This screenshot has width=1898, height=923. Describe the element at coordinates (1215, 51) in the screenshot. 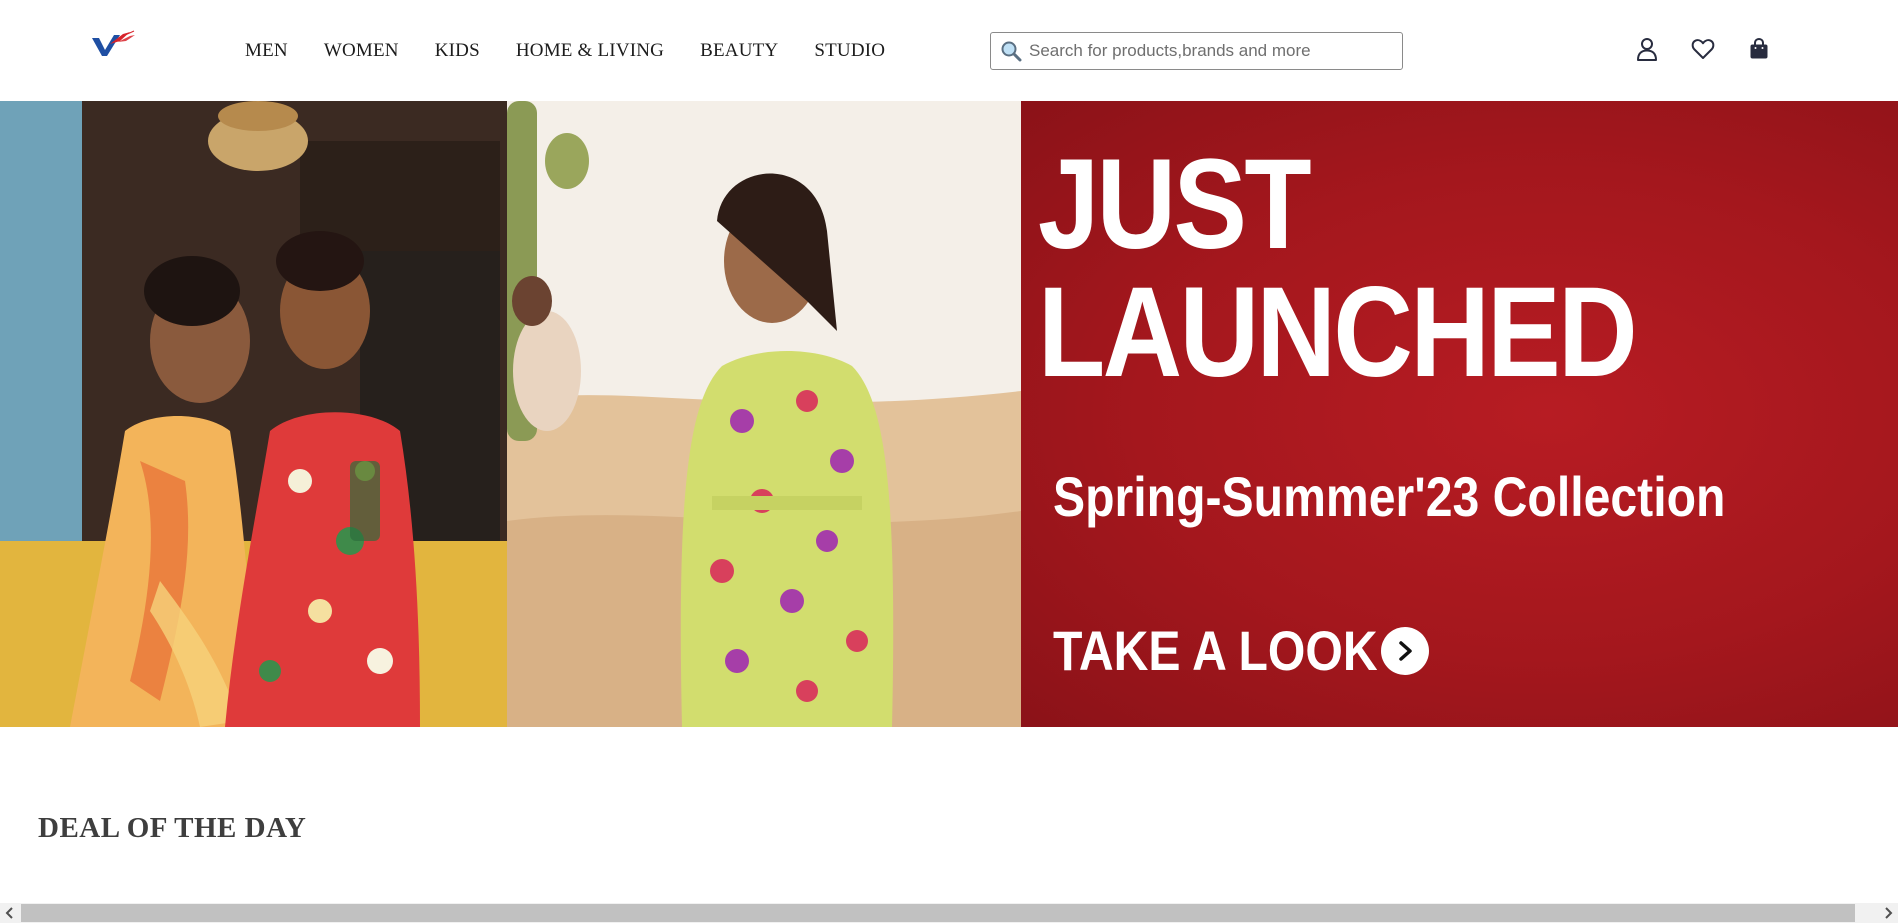

I see `search-input` at that location.